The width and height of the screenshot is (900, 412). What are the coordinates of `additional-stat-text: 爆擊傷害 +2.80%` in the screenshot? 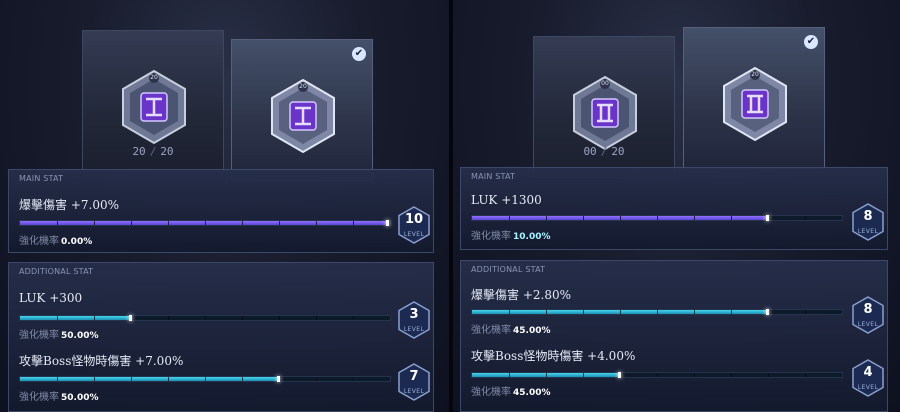 It's located at (521, 295).